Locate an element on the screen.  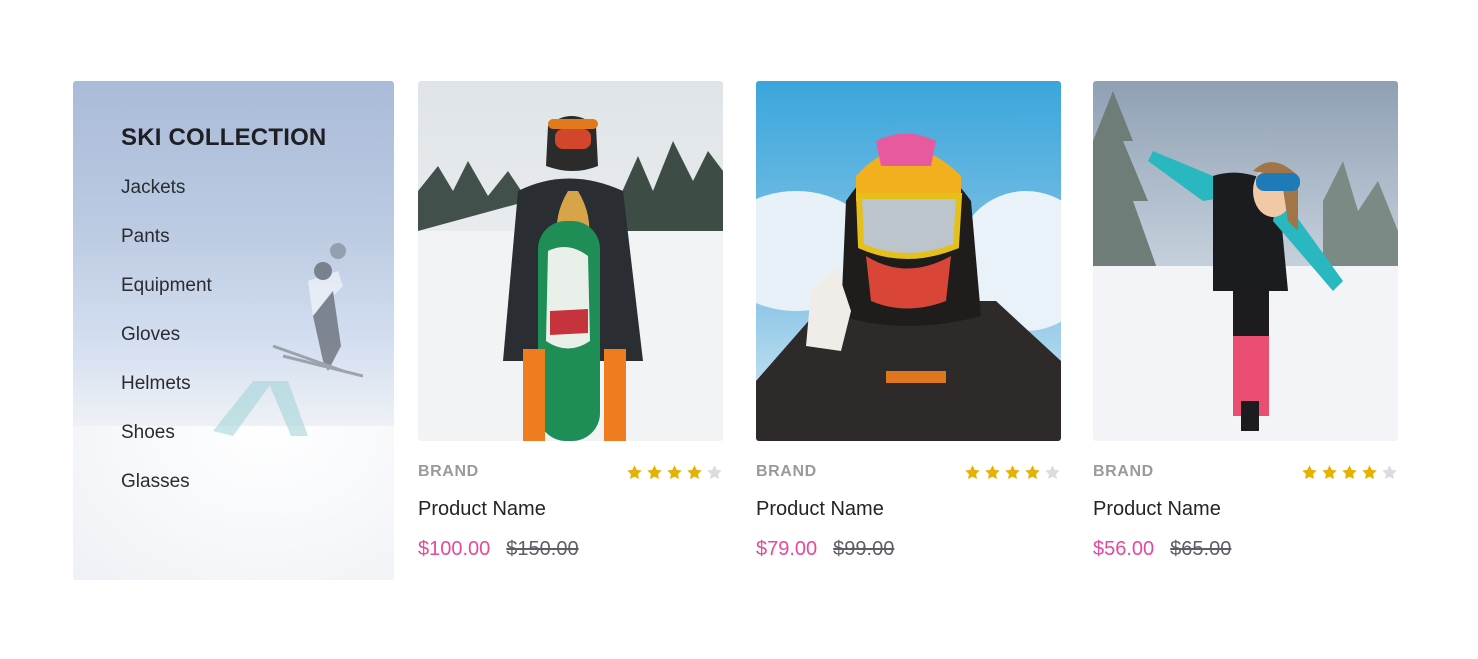
price-row: $79.00 $99.00 is located at coordinates (908, 549).